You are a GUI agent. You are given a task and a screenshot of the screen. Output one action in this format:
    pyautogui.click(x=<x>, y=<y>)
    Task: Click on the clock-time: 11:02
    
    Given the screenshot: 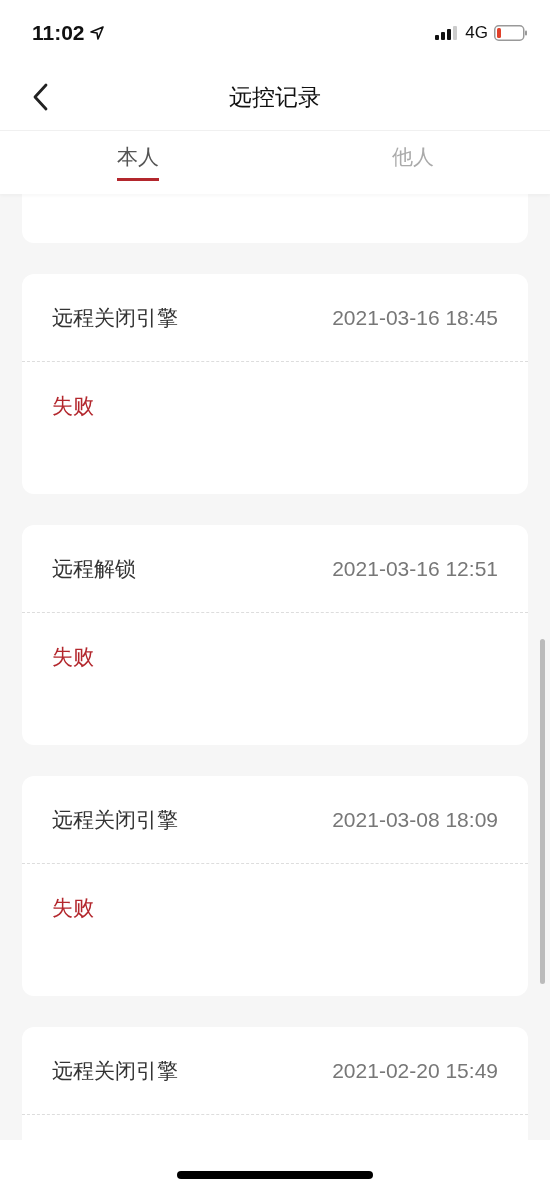 What is the action you would take?
    pyautogui.click(x=58, y=32)
    